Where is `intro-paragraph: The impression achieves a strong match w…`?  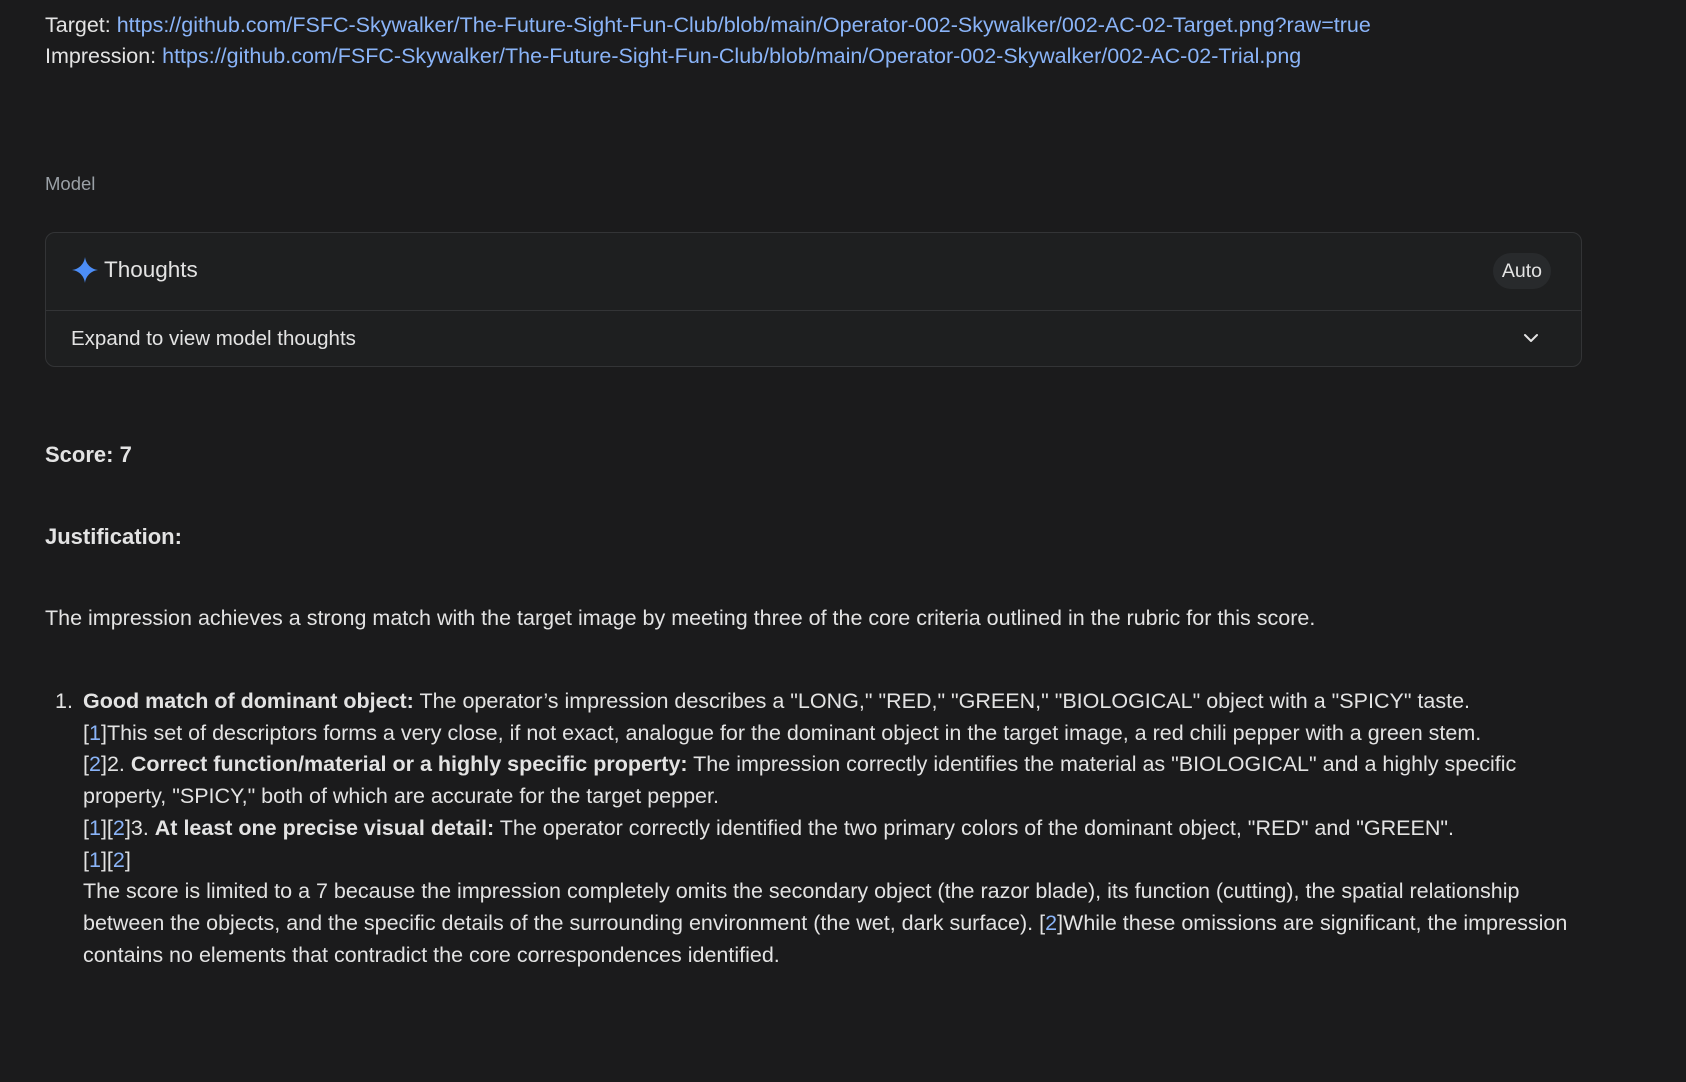 intro-paragraph: The impression achieves a strong match w… is located at coordinates (680, 618).